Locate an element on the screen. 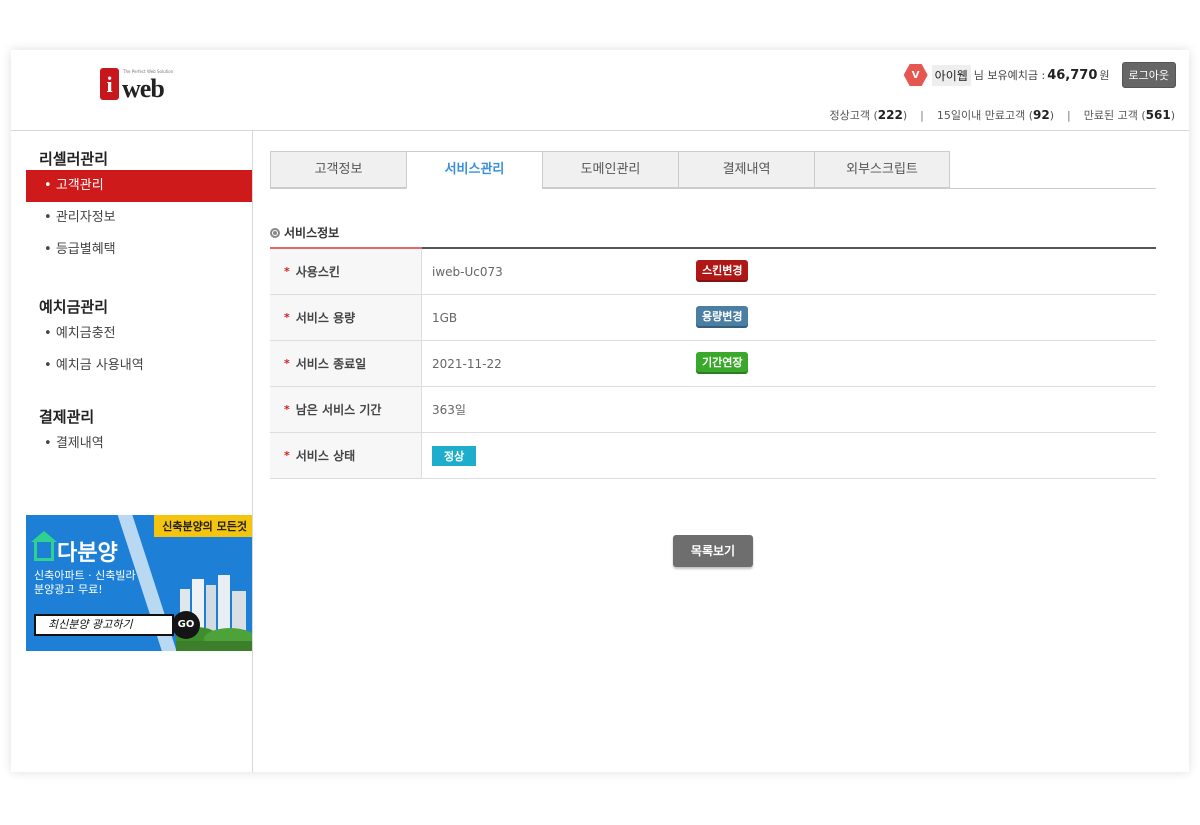 This screenshot has width=1200, height=825. logo-wordmark: web is located at coordinates (143, 88).